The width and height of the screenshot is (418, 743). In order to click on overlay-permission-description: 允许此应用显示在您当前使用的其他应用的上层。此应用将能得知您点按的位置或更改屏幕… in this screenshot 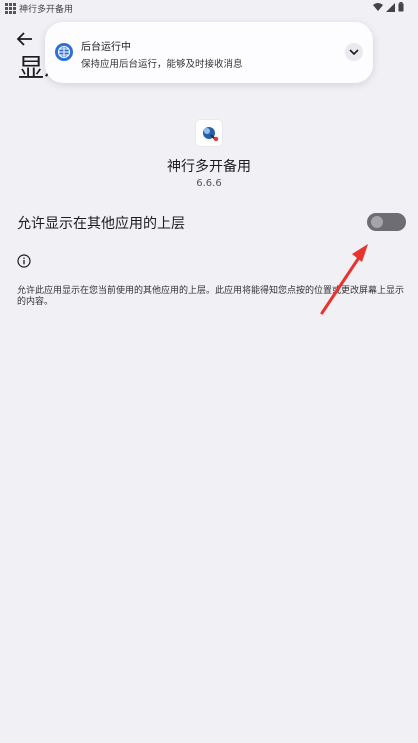, I will do `click(211, 296)`.